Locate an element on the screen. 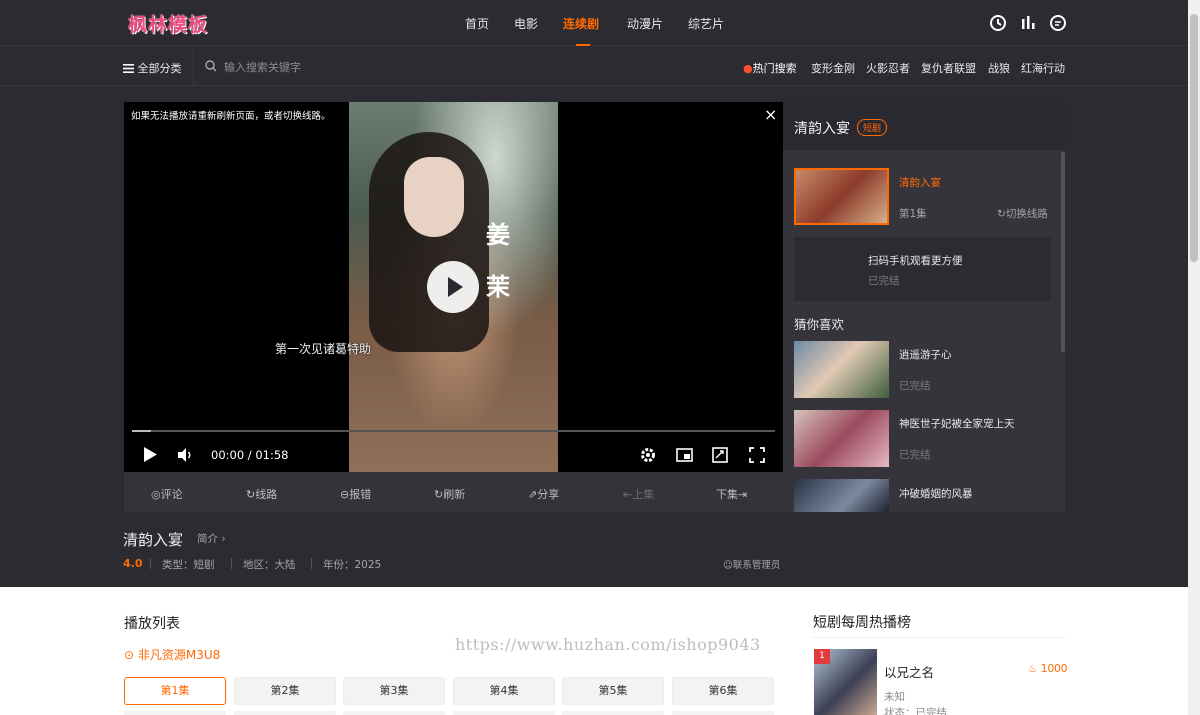  nav-variety: 综艺片 is located at coordinates (706, 23).